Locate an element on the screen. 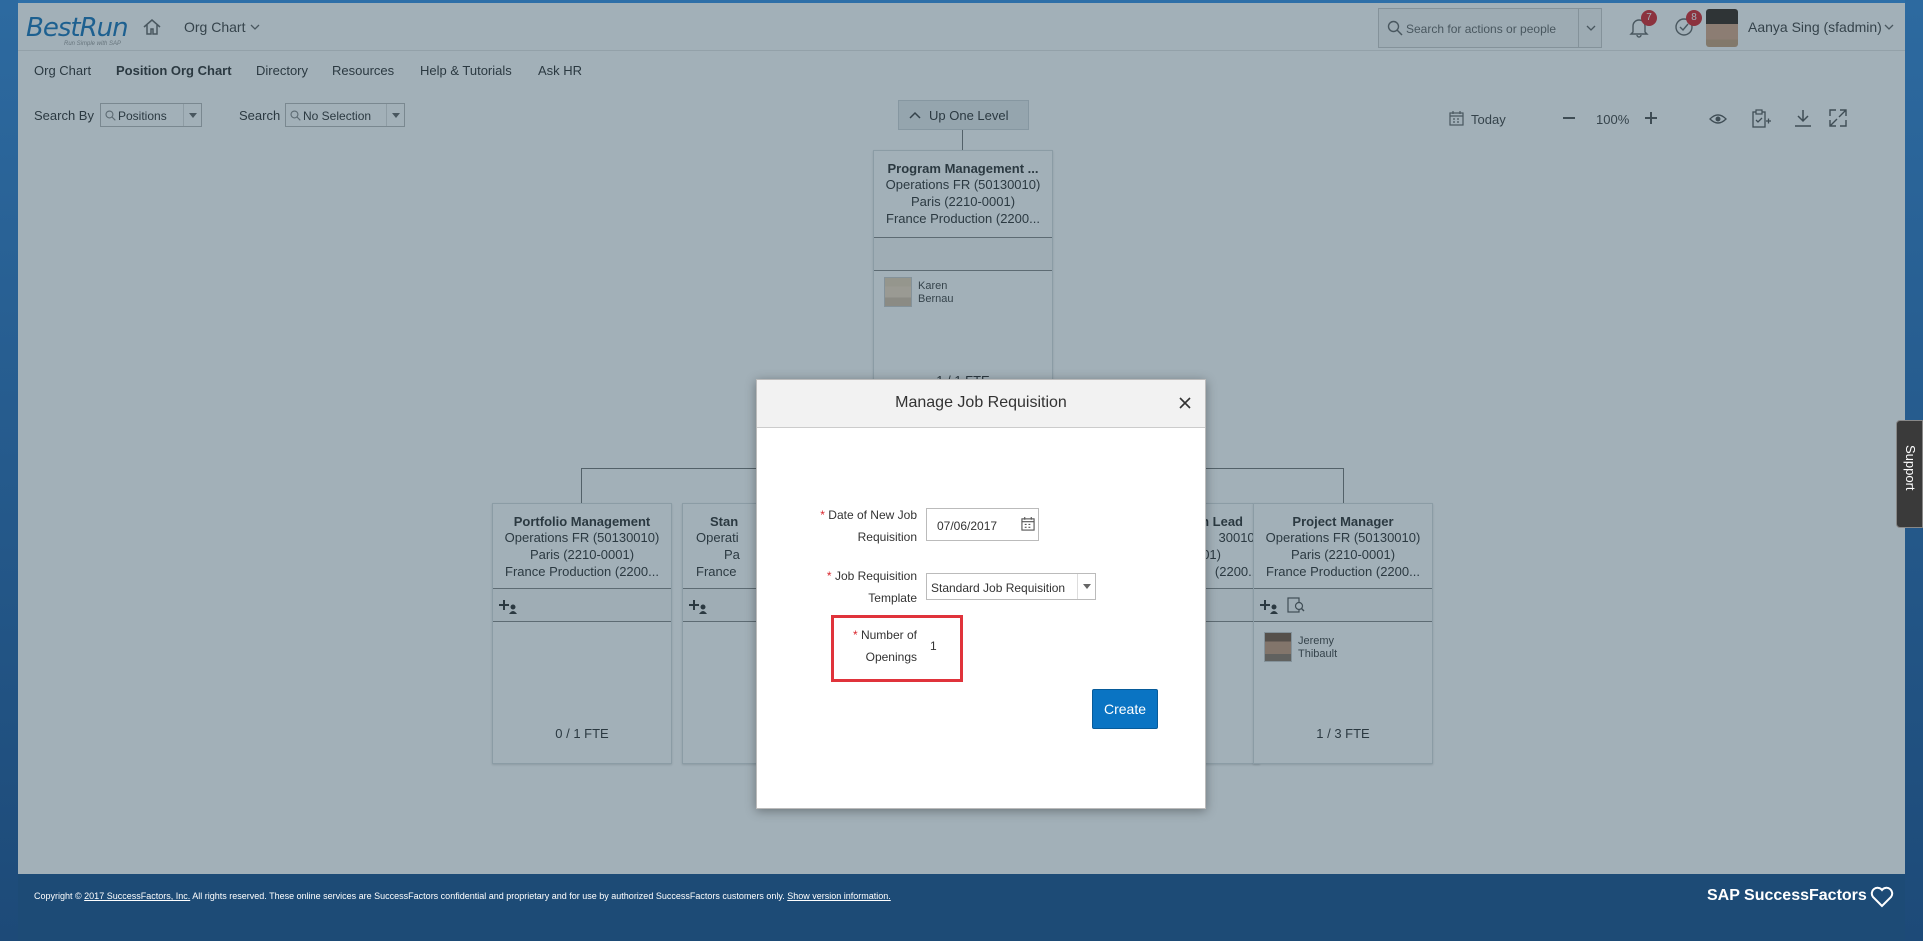 This screenshot has width=1923, height=941. date-of-new-job-requisition-input: 07/06/2017 is located at coordinates (982, 524).